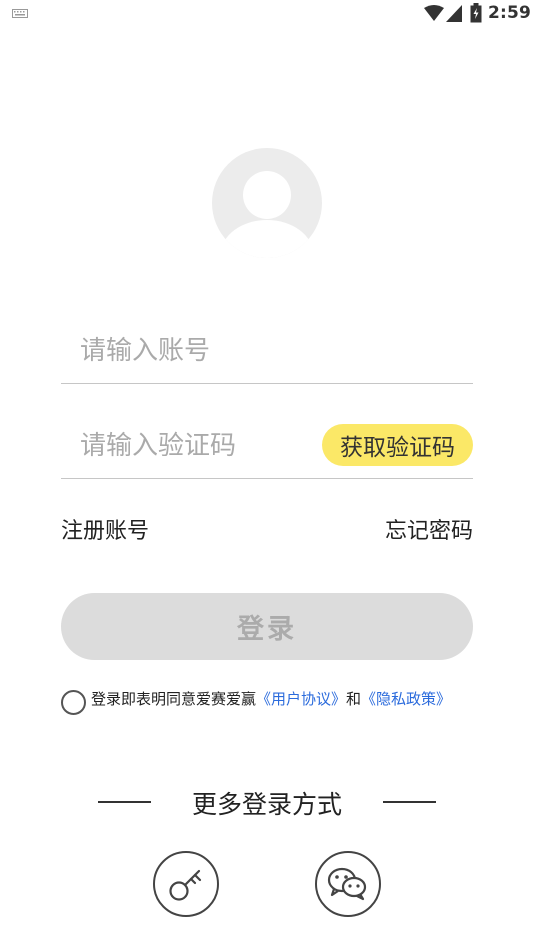  I want to click on agreement-text: 登录即表明同意爱赛爱赢《用户协议》和《隐私政策》, so click(271, 698).